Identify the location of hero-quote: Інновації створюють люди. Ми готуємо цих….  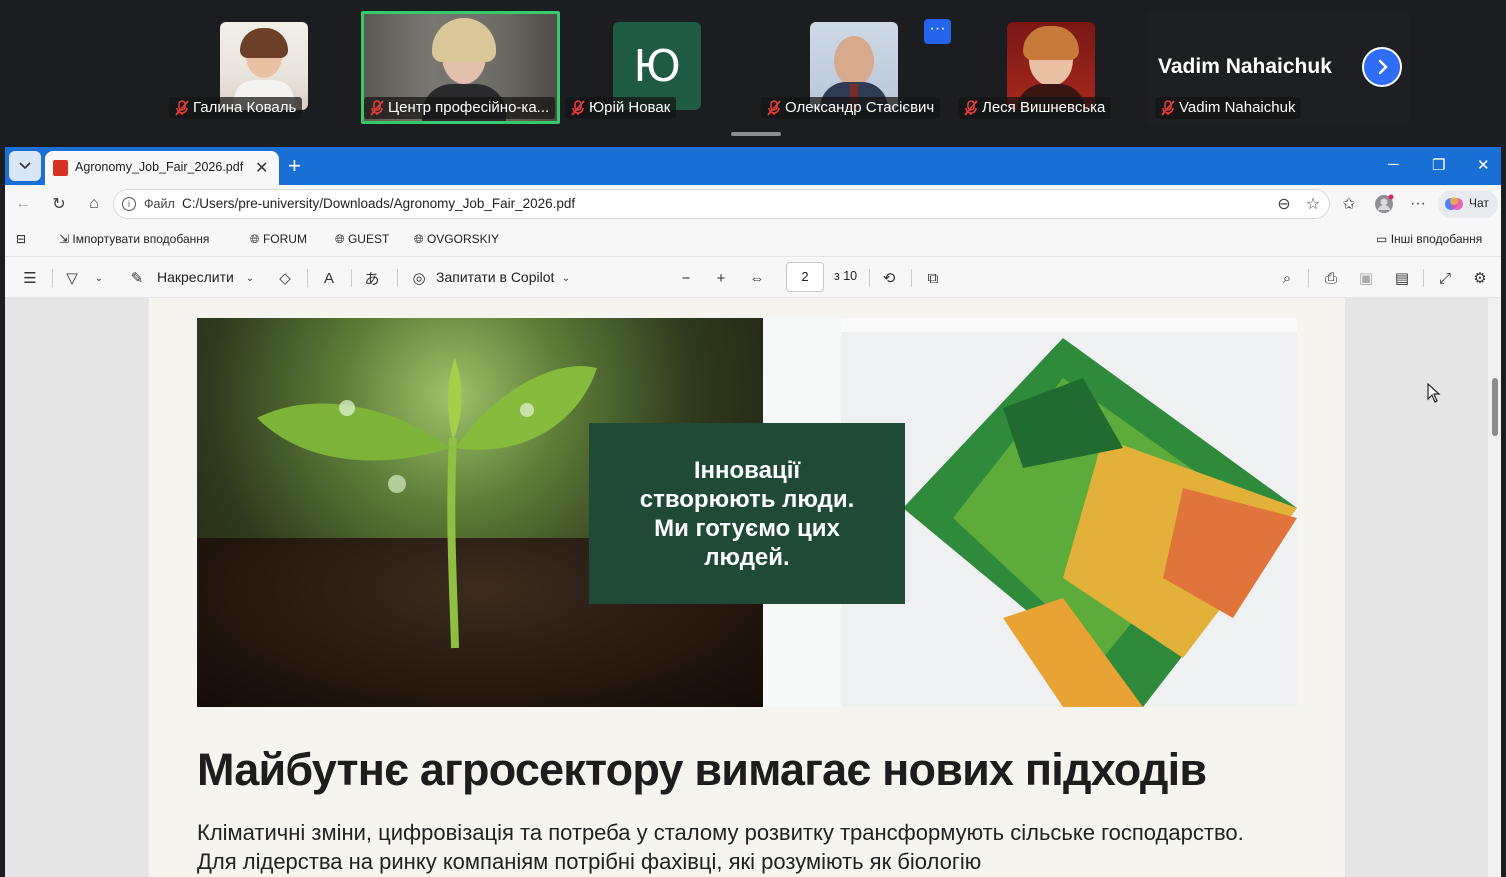
(747, 513).